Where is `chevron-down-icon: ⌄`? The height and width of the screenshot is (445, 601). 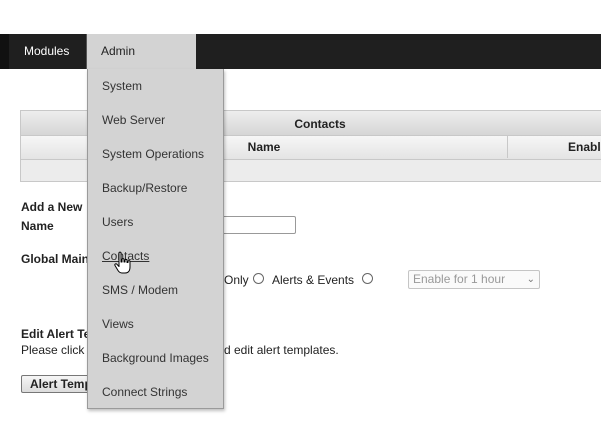
chevron-down-icon: ⌄ is located at coordinates (530, 279).